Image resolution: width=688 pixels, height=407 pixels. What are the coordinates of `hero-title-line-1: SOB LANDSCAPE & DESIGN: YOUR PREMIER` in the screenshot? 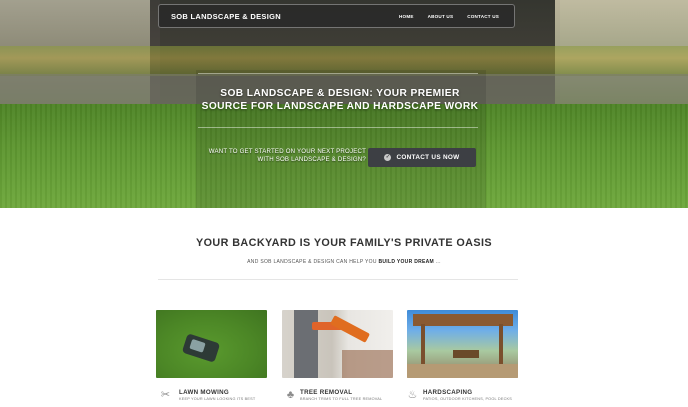 It's located at (340, 93).